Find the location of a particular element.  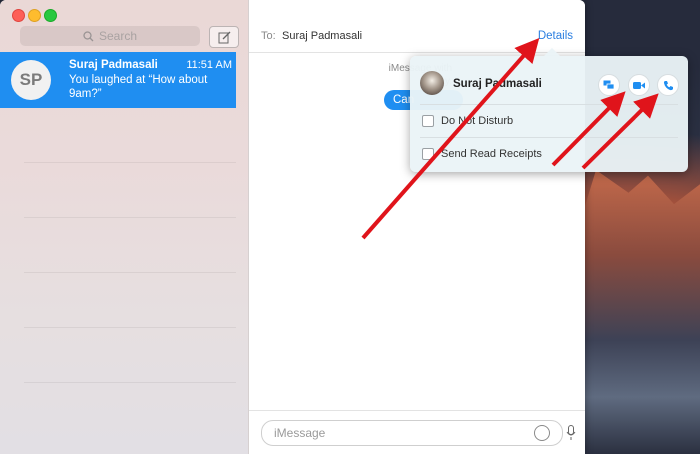

search-input: Search is located at coordinates (110, 36).